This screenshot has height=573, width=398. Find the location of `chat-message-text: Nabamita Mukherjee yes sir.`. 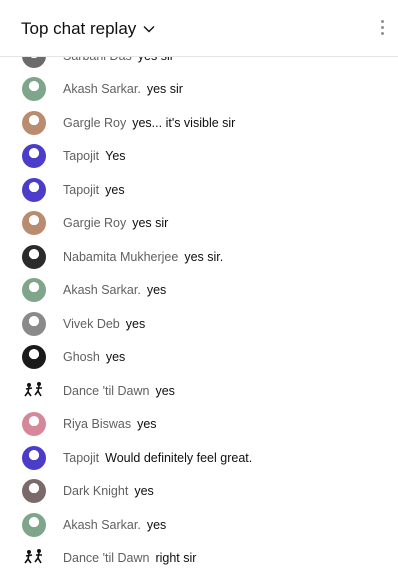

chat-message-text: Nabamita Mukherjee yes sir. is located at coordinates (143, 257).